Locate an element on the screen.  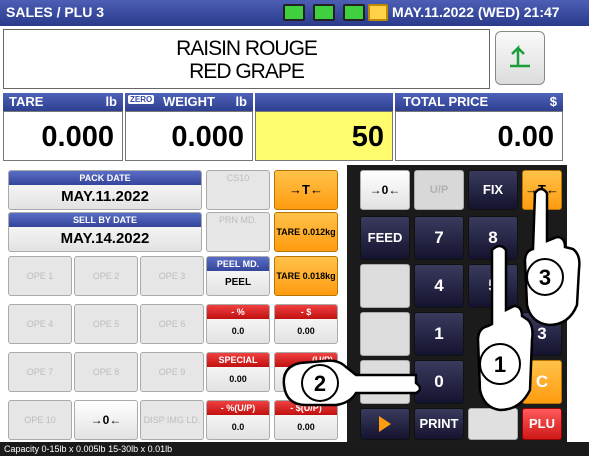
ope4-button: OPE 4 is located at coordinates (40, 324).